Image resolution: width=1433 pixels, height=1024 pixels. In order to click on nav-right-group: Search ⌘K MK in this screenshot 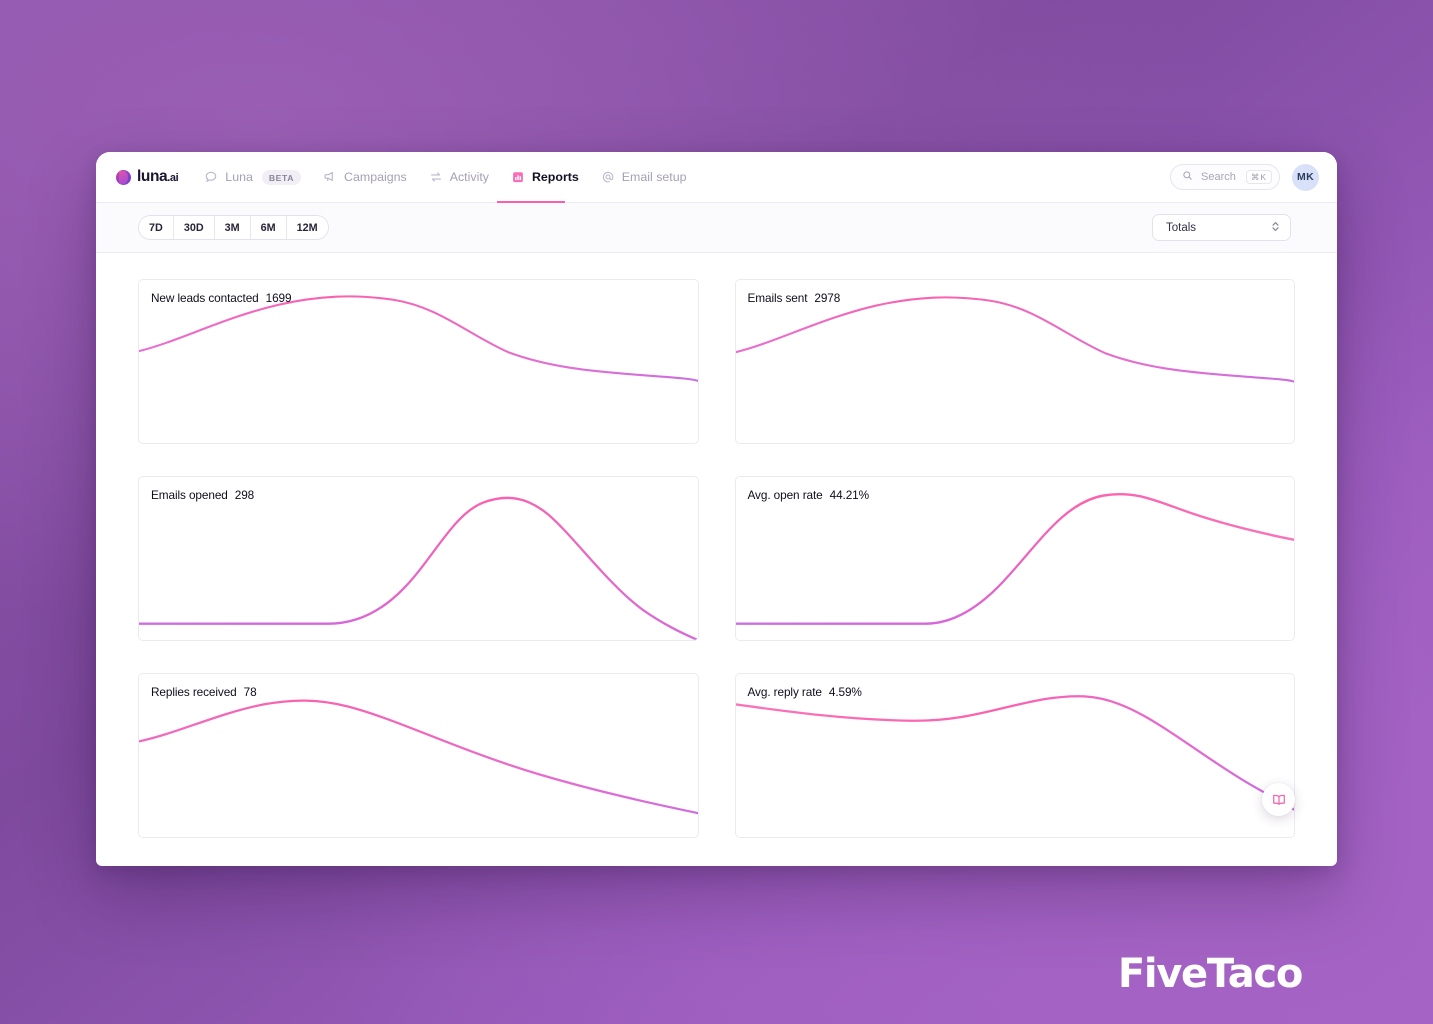, I will do `click(1244, 177)`.